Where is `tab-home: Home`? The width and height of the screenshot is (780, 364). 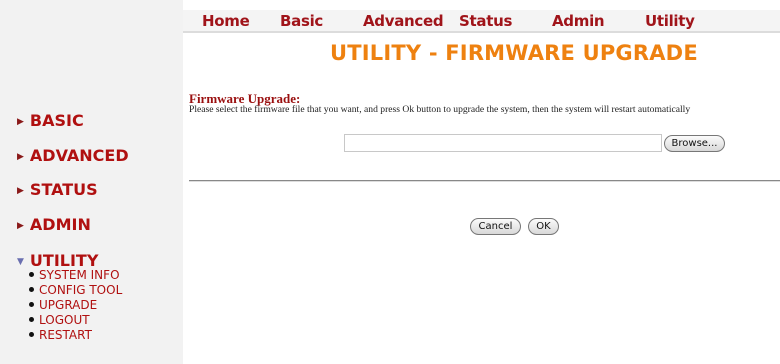 tab-home: Home is located at coordinates (226, 21).